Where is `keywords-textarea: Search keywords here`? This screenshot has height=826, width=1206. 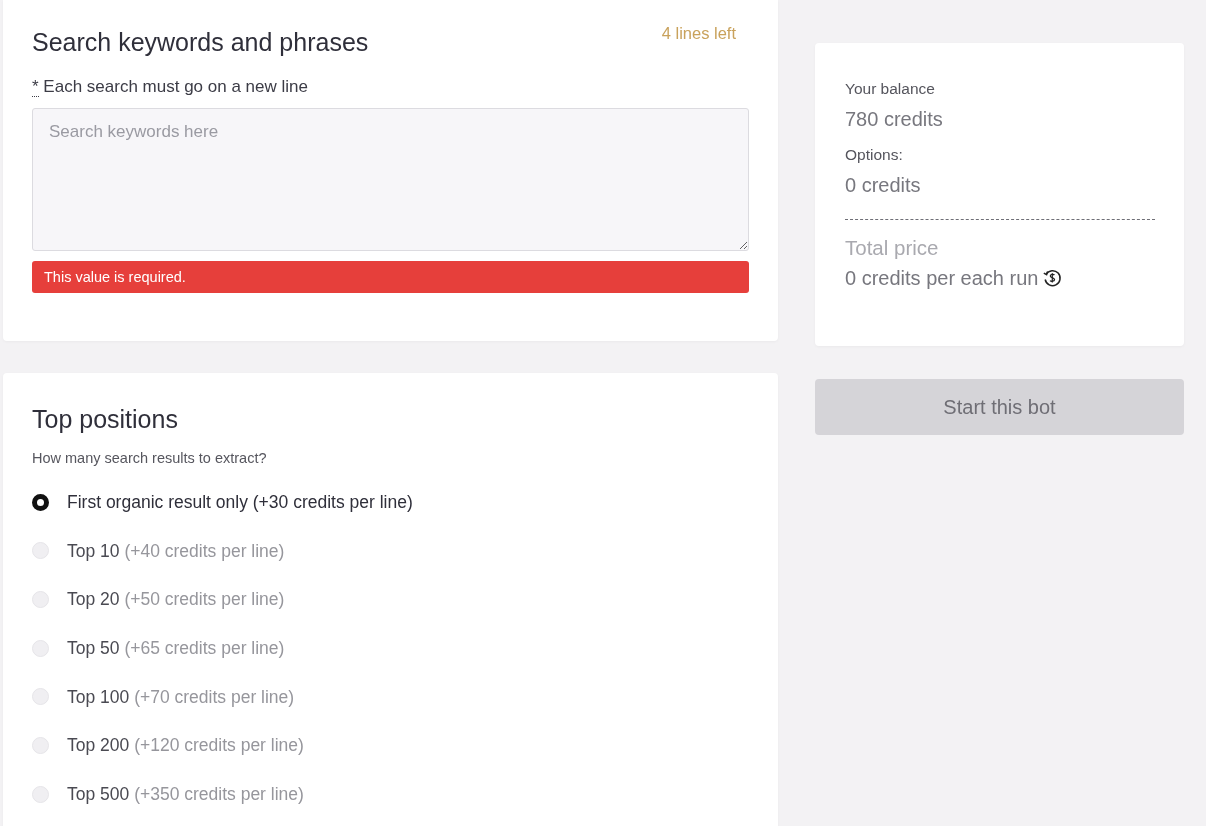 keywords-textarea: Search keywords here is located at coordinates (390, 179).